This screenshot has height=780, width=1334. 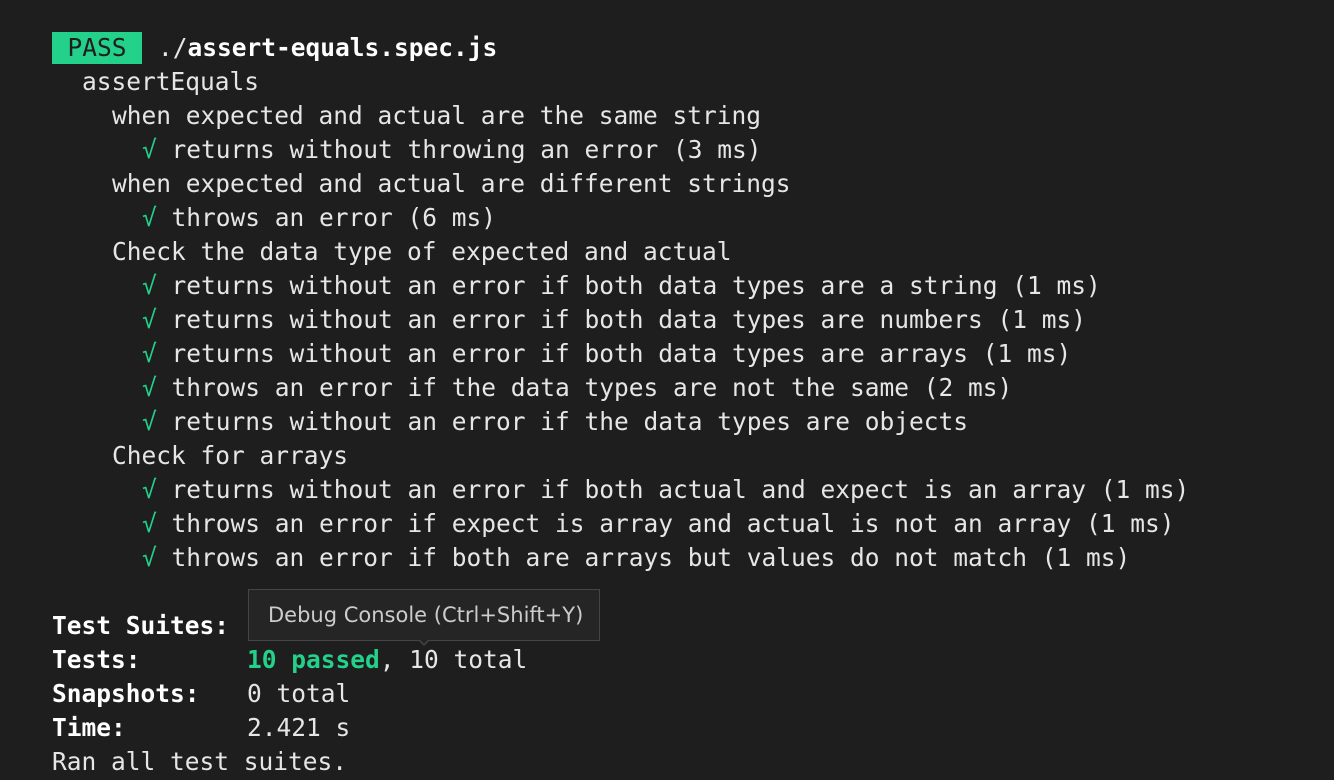 What do you see at coordinates (230, 455) in the screenshot?
I see `group-title: Check for arrays` at bounding box center [230, 455].